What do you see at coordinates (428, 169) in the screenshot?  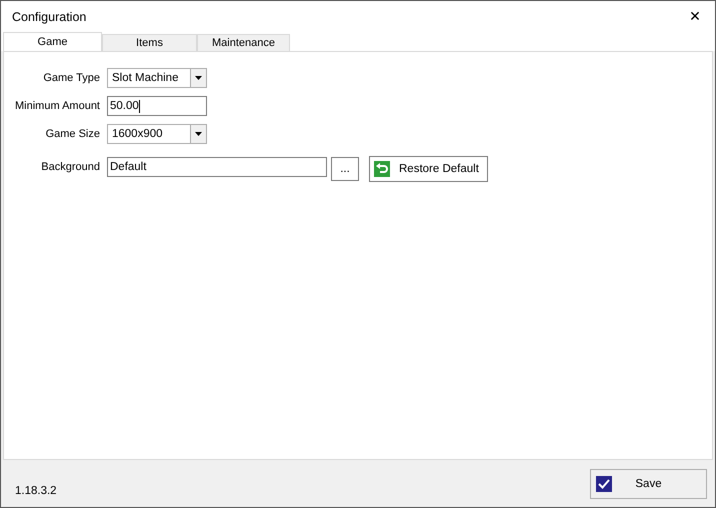 I see `restore-default-button: Restore Default` at bounding box center [428, 169].